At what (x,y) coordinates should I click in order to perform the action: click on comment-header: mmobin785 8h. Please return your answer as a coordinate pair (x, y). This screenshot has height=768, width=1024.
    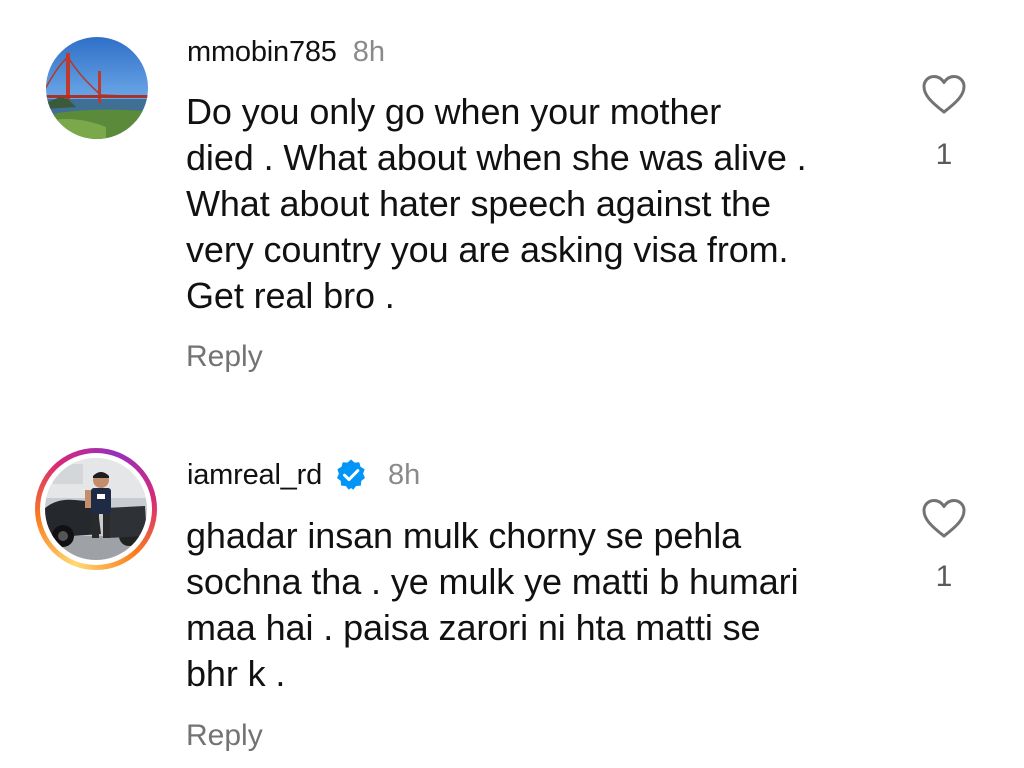
    Looking at the image, I should click on (286, 52).